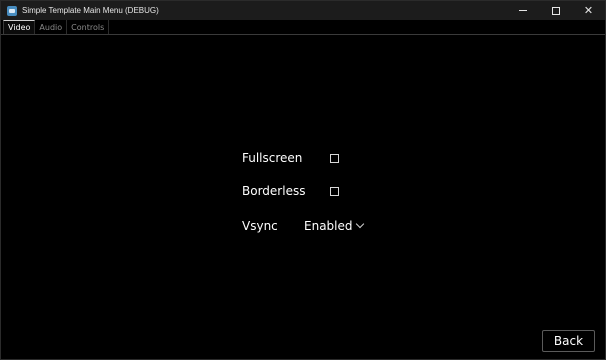 This screenshot has height=360, width=606. I want to click on tab-bar: Video Audio Controls, so click(303, 27).